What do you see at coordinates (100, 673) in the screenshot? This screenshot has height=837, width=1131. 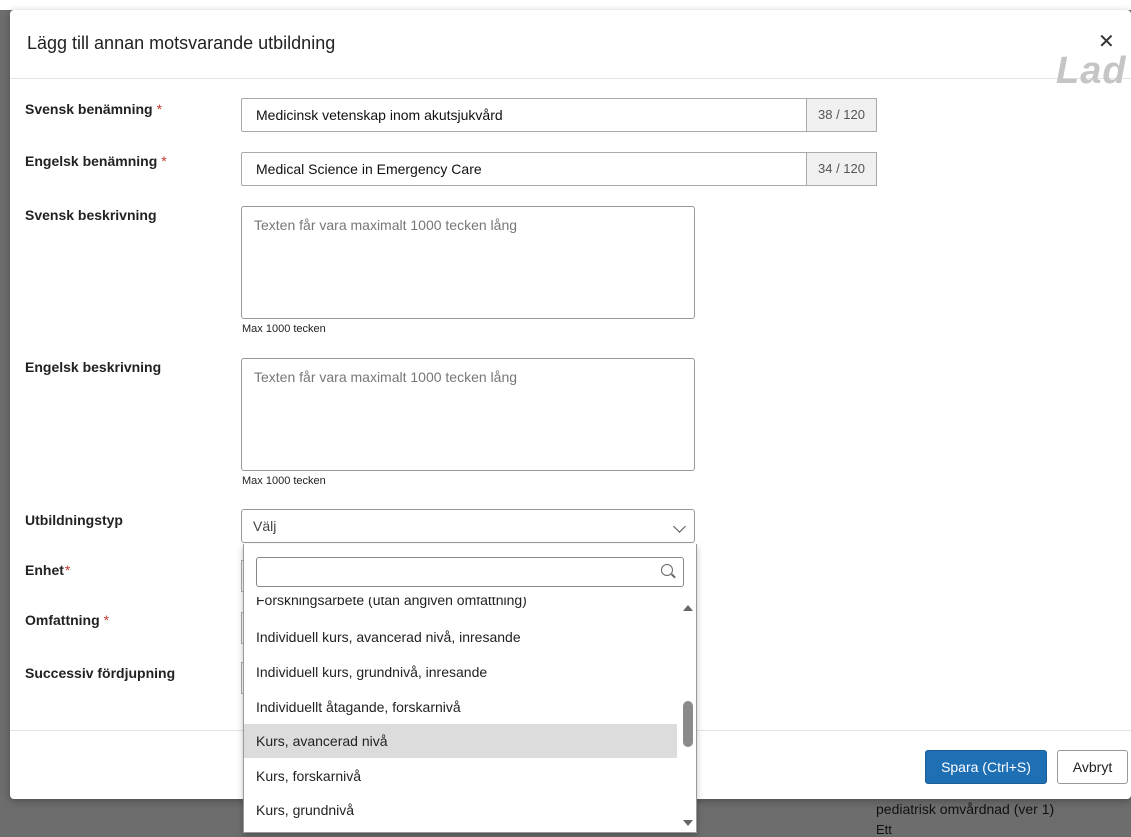 I see `successiv-fordjupning-label: Successiv fördjupning` at bounding box center [100, 673].